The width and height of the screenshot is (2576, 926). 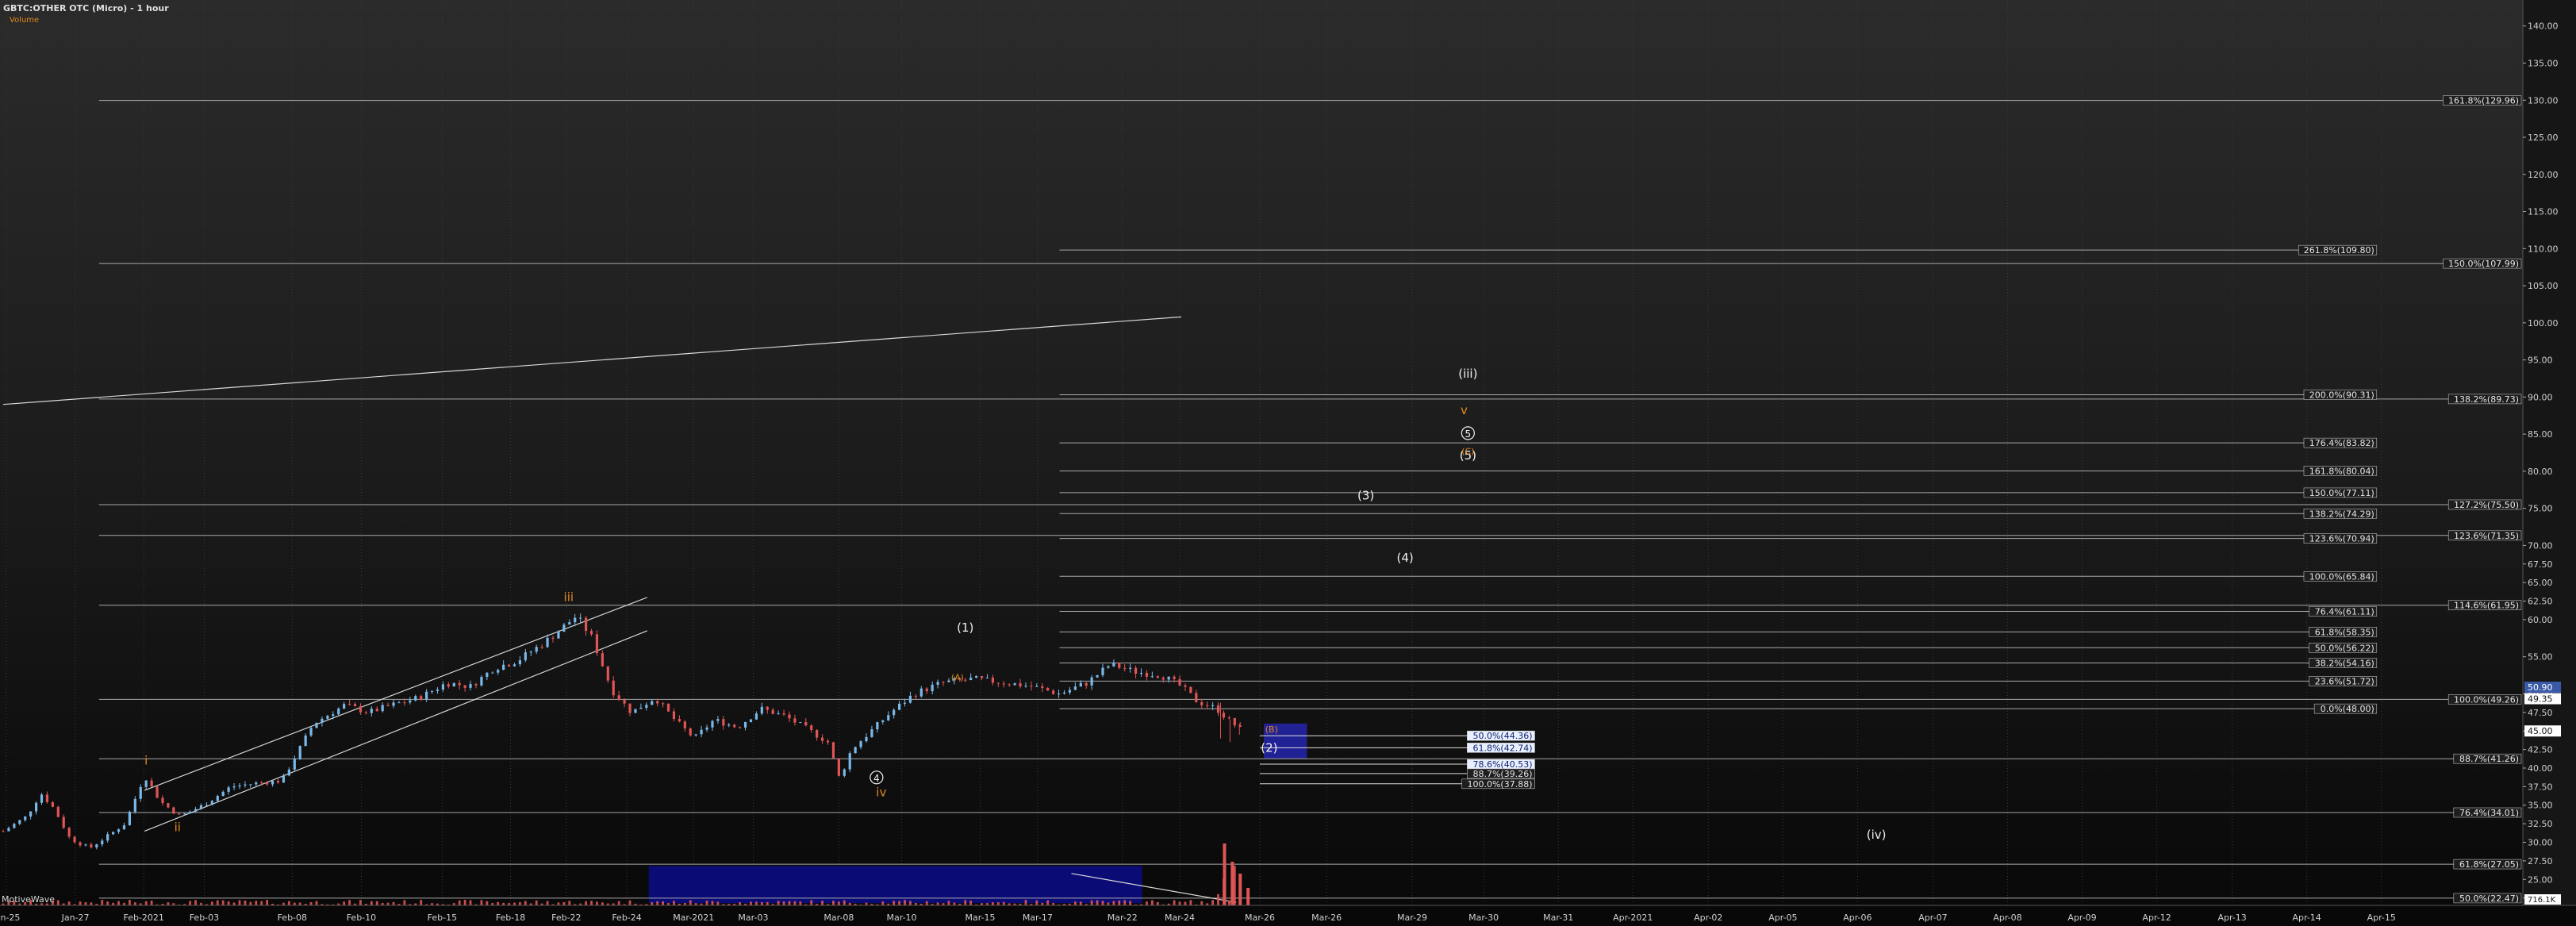 What do you see at coordinates (2486, 400) in the screenshot?
I see `fib-label: 138.2%(89.73)` at bounding box center [2486, 400].